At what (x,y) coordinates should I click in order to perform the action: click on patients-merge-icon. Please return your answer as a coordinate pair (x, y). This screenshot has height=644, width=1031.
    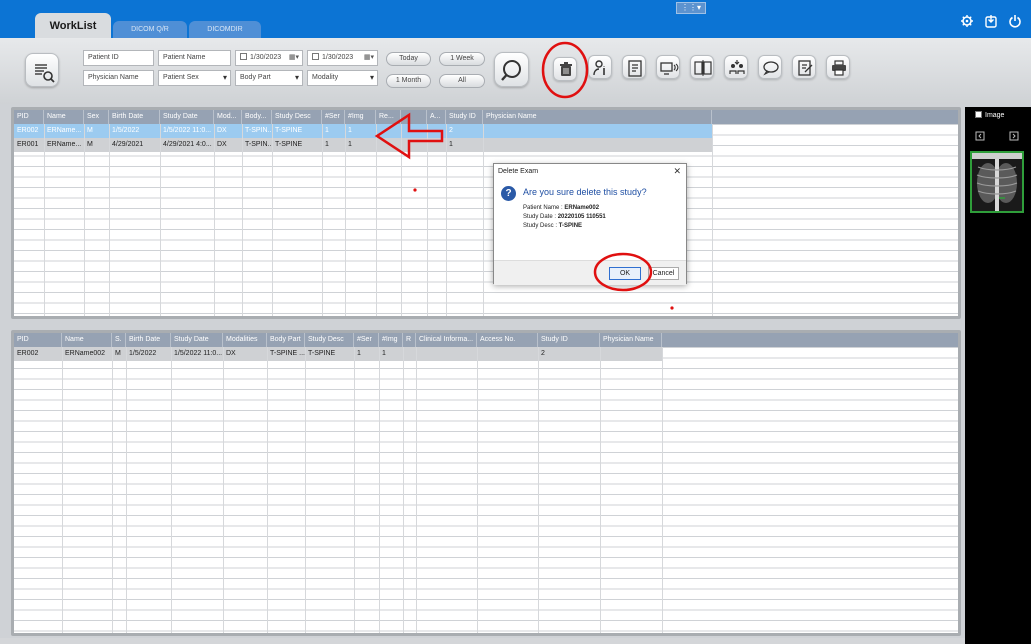
    Looking at the image, I should click on (737, 67).